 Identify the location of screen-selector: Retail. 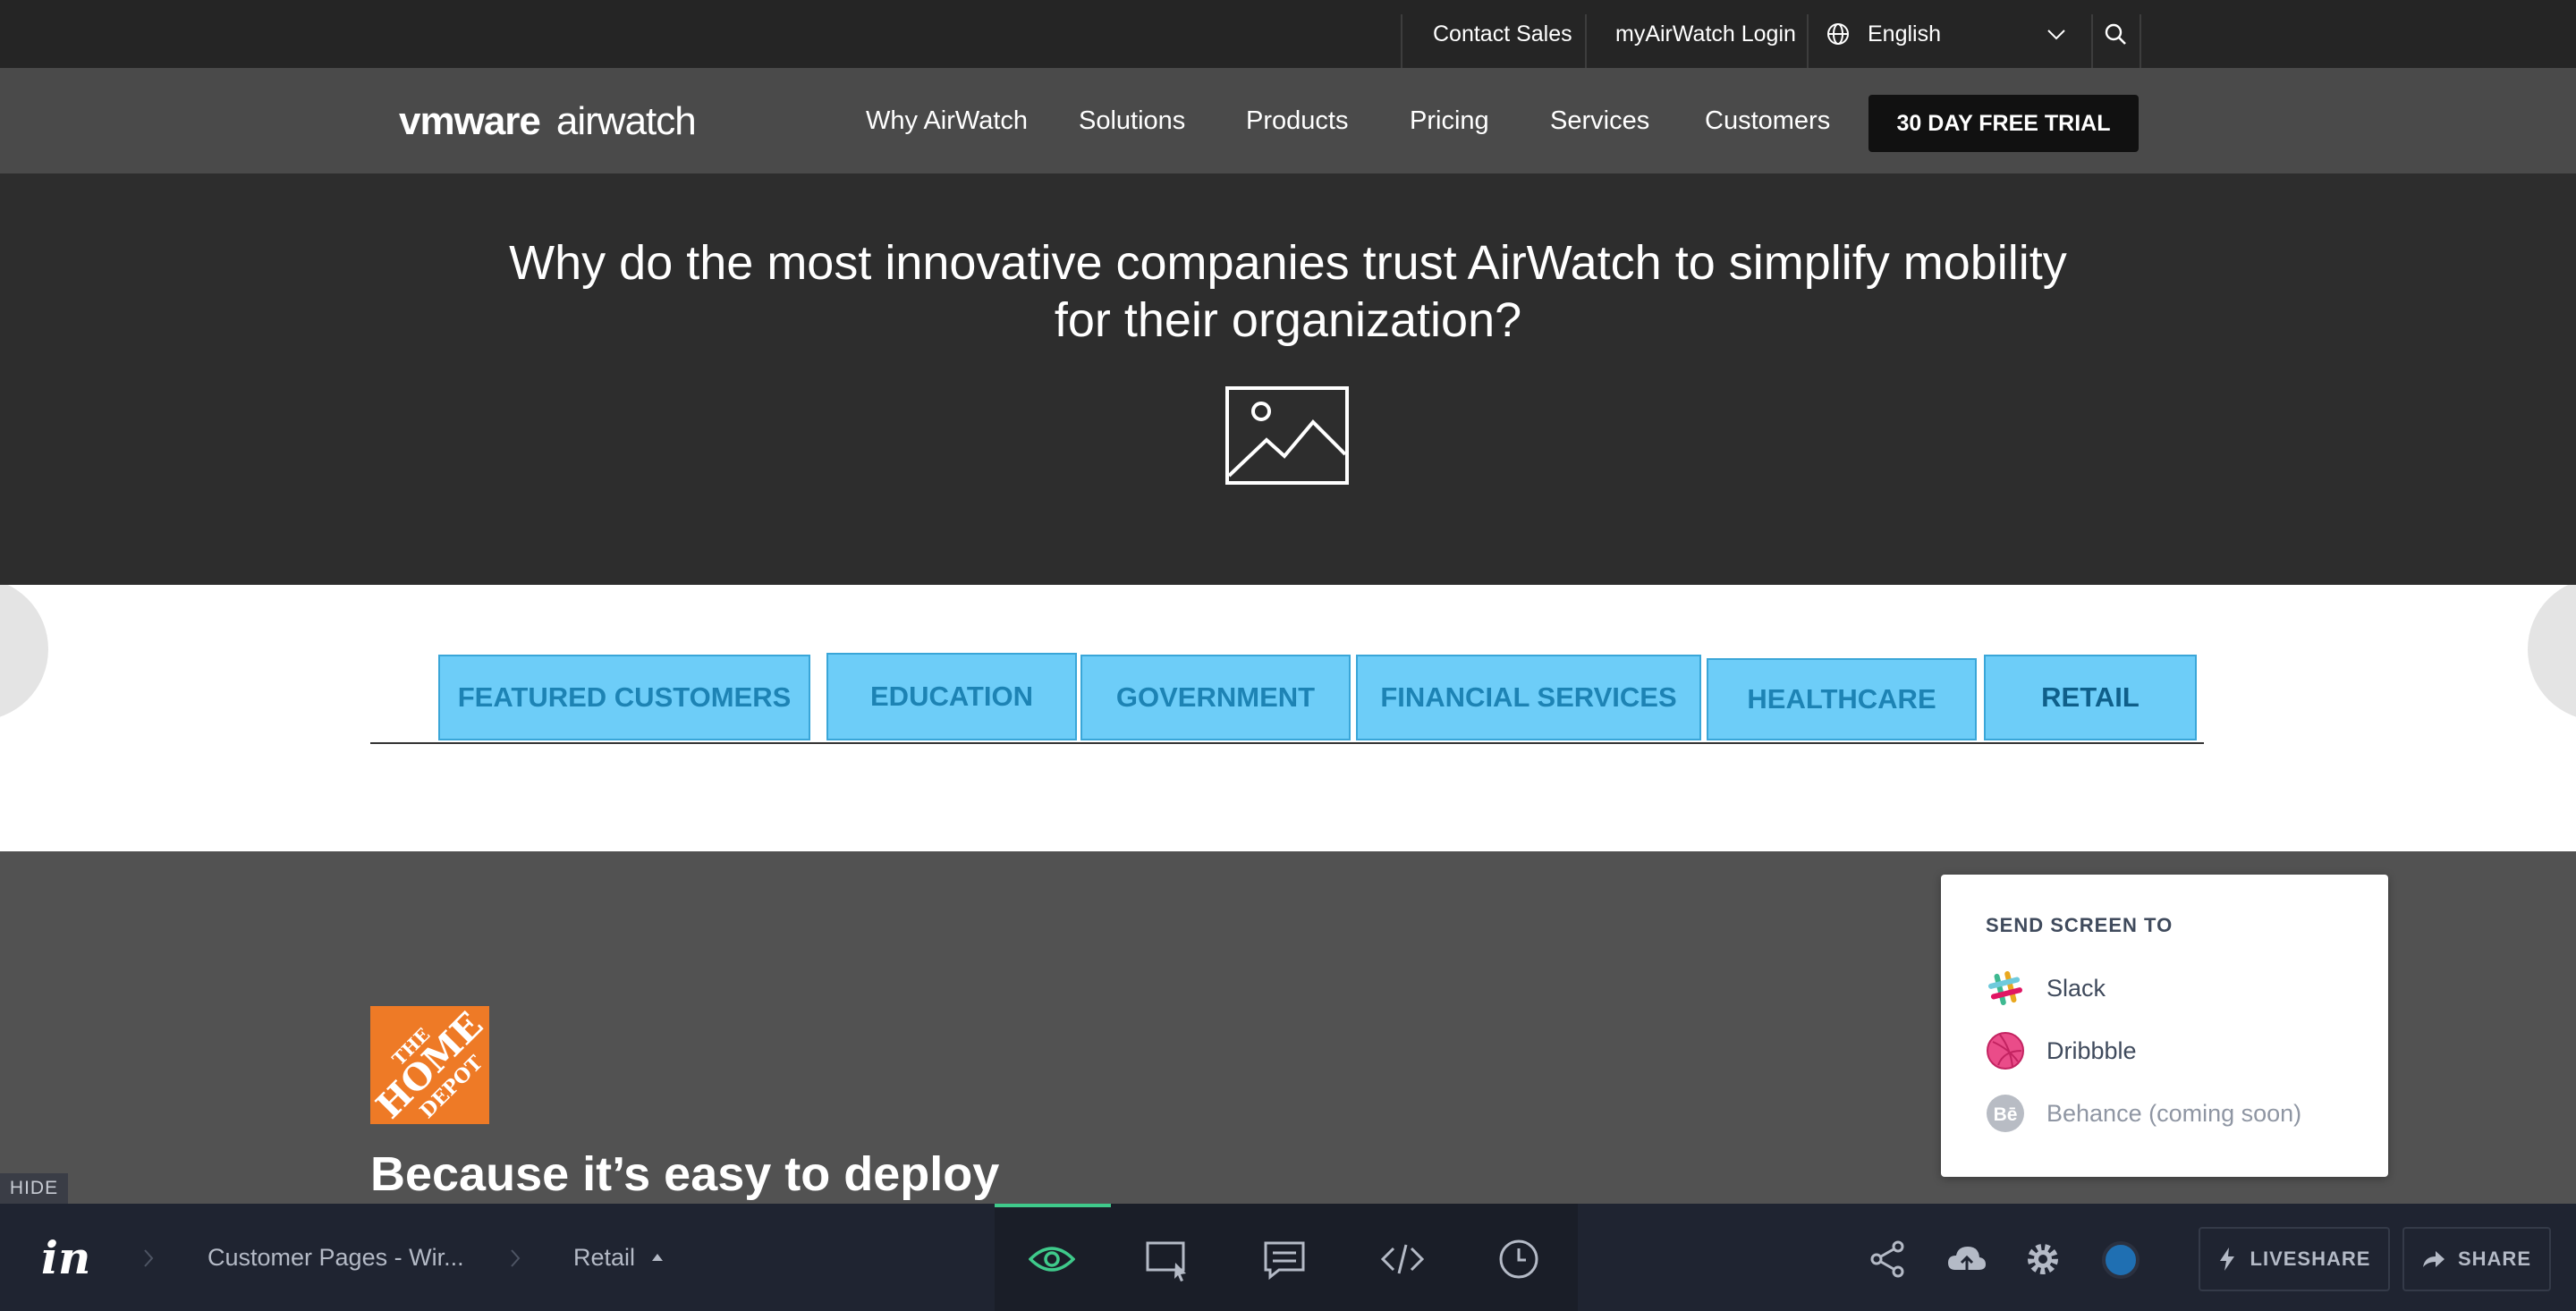
(618, 1257).